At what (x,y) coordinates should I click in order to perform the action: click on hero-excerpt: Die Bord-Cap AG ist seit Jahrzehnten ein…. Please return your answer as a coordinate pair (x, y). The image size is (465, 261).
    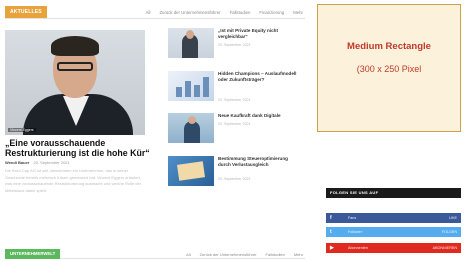
    Looking at the image, I should click on (73, 181).